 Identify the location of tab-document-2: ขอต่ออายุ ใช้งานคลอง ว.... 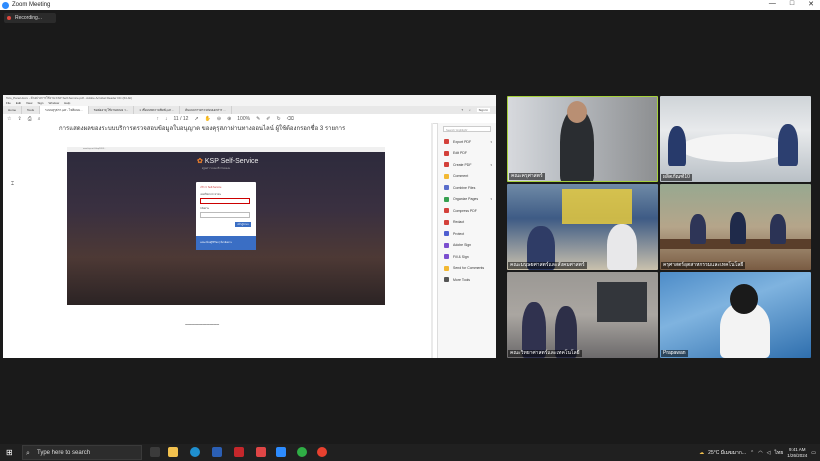
(112, 110).